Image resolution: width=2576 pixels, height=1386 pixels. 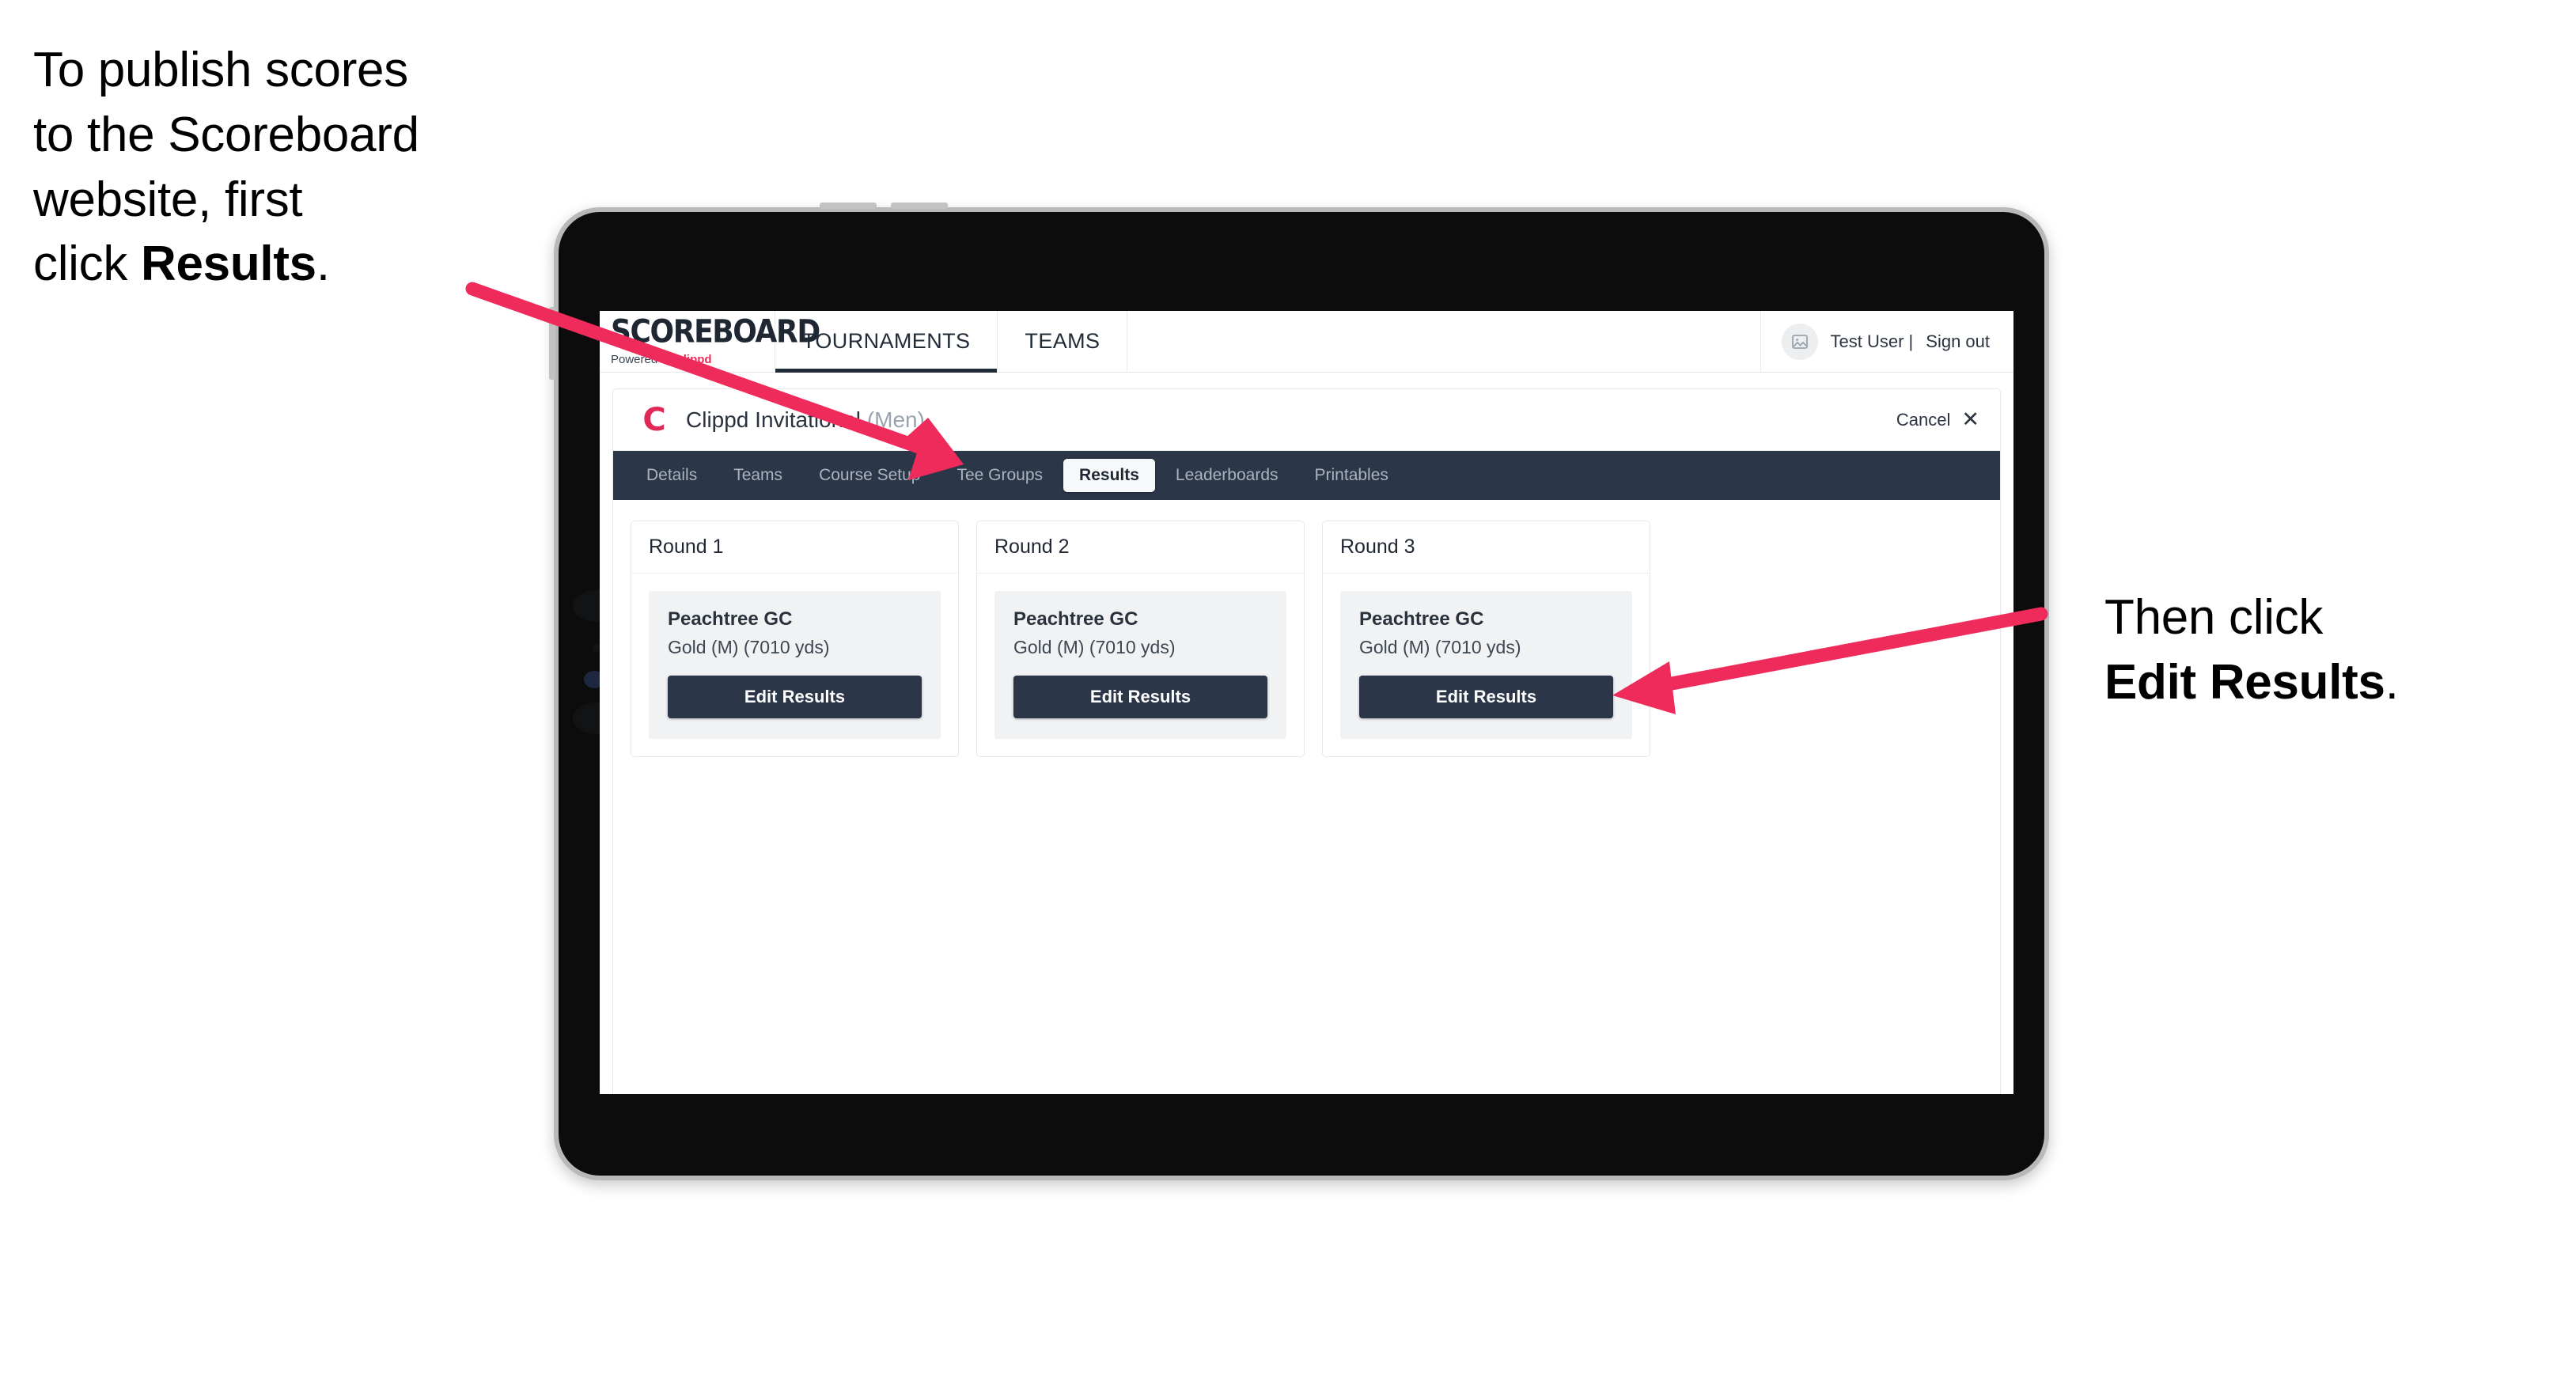 I want to click on subnav-tab-tee-groups-label: Tee Groups, so click(x=1000, y=475).